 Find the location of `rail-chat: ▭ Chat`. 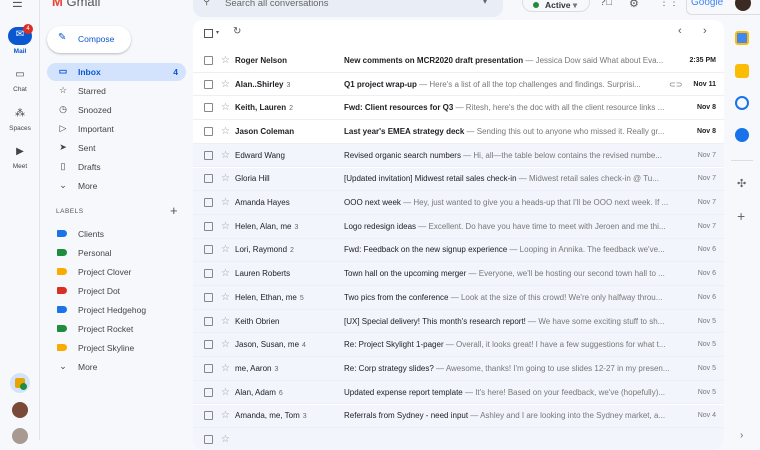

rail-chat: ▭ Chat is located at coordinates (20, 80).